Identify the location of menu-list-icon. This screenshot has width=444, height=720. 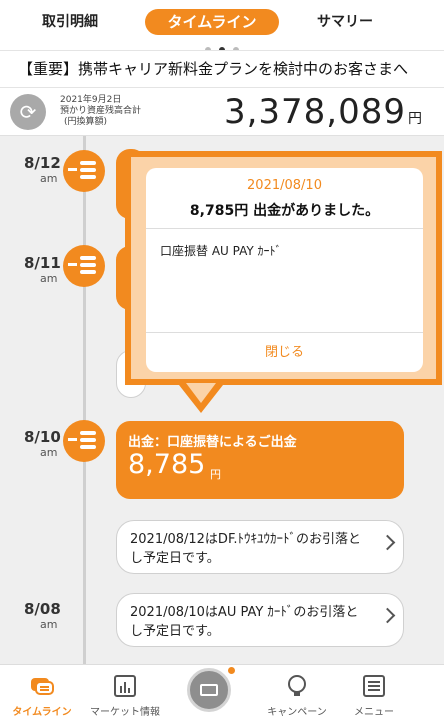
(374, 686).